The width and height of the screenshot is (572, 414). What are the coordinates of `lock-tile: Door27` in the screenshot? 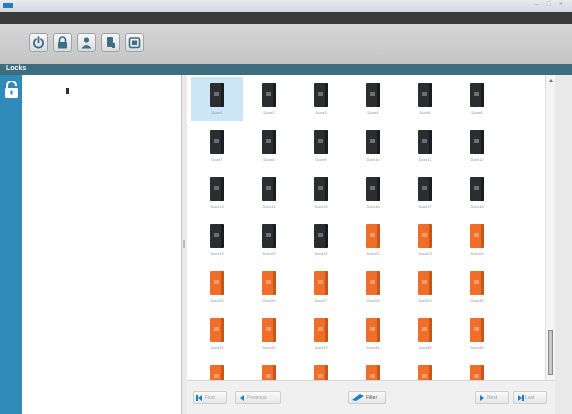 It's located at (321, 287).